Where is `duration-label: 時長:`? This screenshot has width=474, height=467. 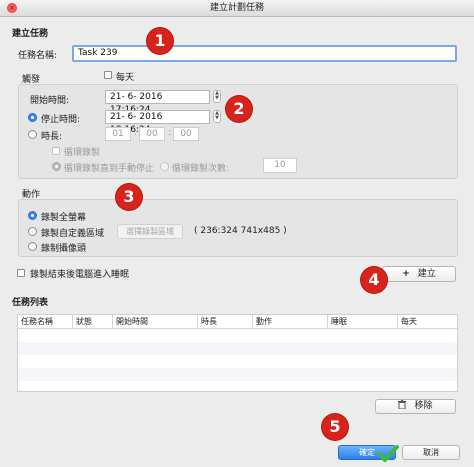 duration-label: 時長: is located at coordinates (52, 137).